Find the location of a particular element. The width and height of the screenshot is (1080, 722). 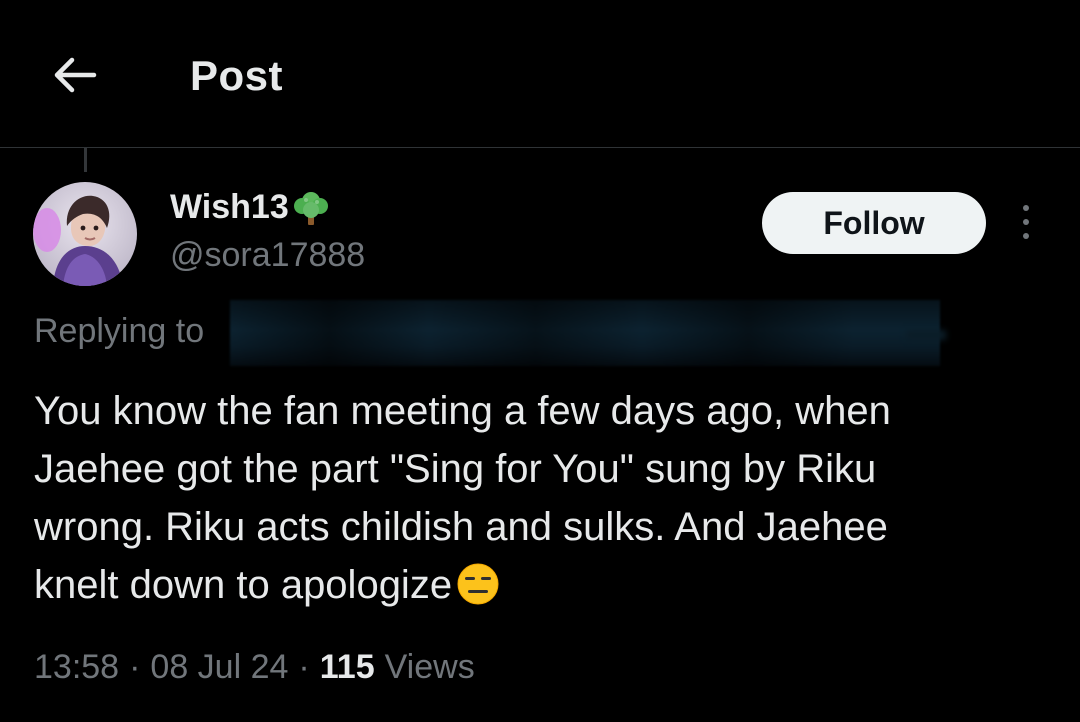

back-button is located at coordinates (75, 75).